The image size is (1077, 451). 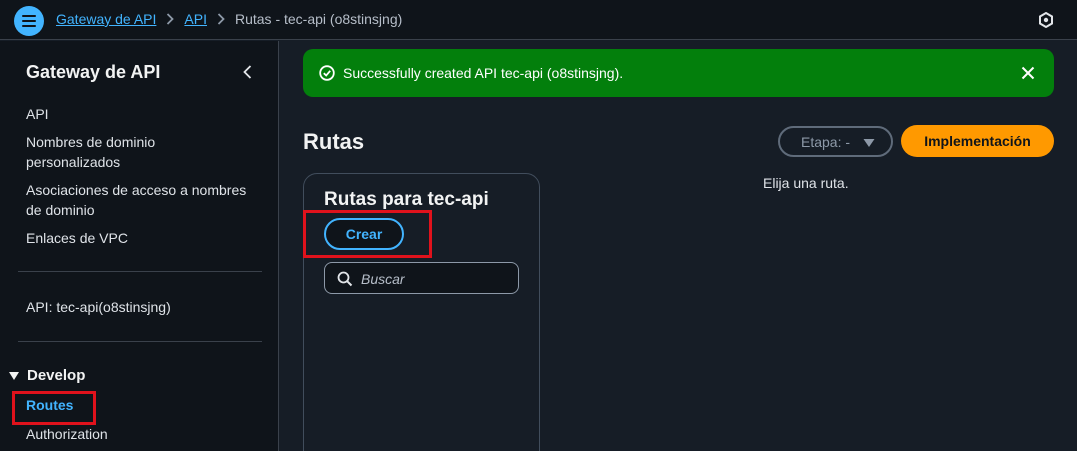 I want to click on chevron-left-icon, so click(x=247, y=72).